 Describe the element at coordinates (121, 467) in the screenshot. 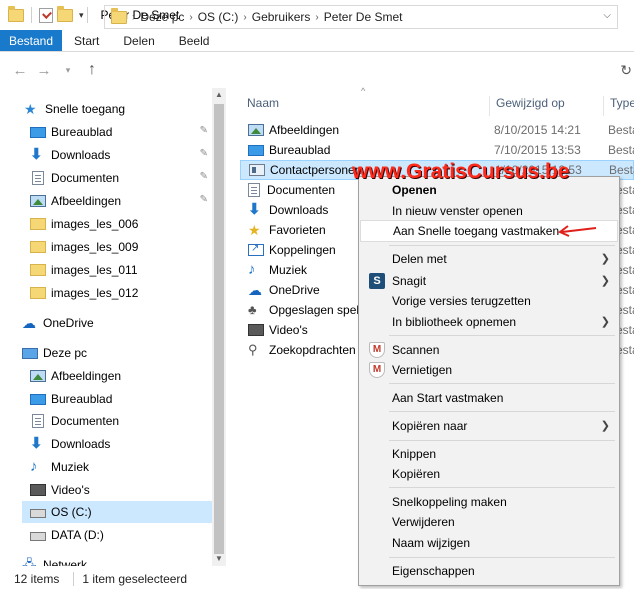

I see `nav-pc-muziek: ♪ Muziek` at that location.